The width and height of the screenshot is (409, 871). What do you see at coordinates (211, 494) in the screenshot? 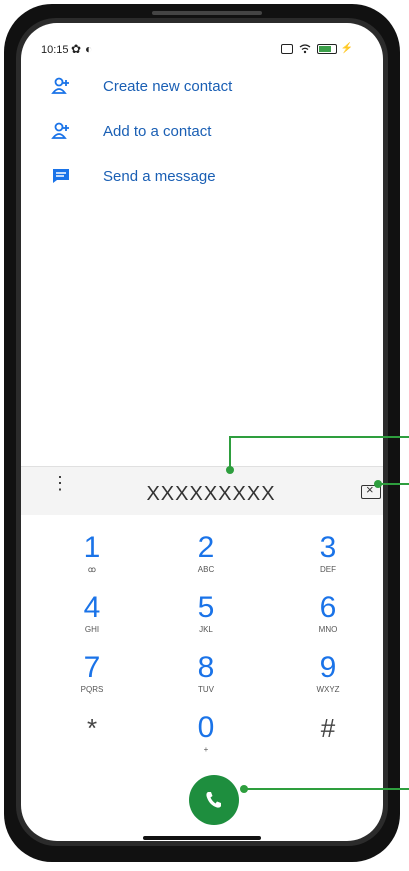
I see `dialed-number: XXXXXXXXX` at bounding box center [211, 494].